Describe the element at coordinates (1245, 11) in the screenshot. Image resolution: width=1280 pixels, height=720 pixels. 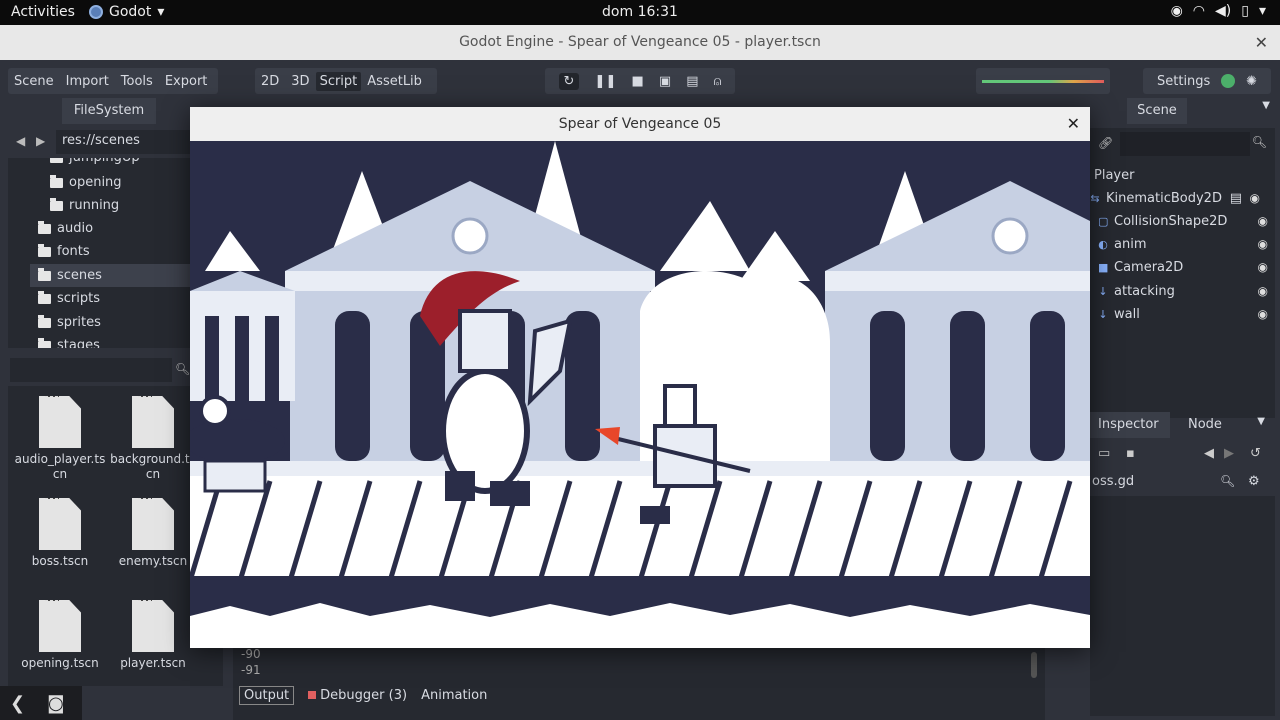
I see `battery-icon: ▯` at that location.